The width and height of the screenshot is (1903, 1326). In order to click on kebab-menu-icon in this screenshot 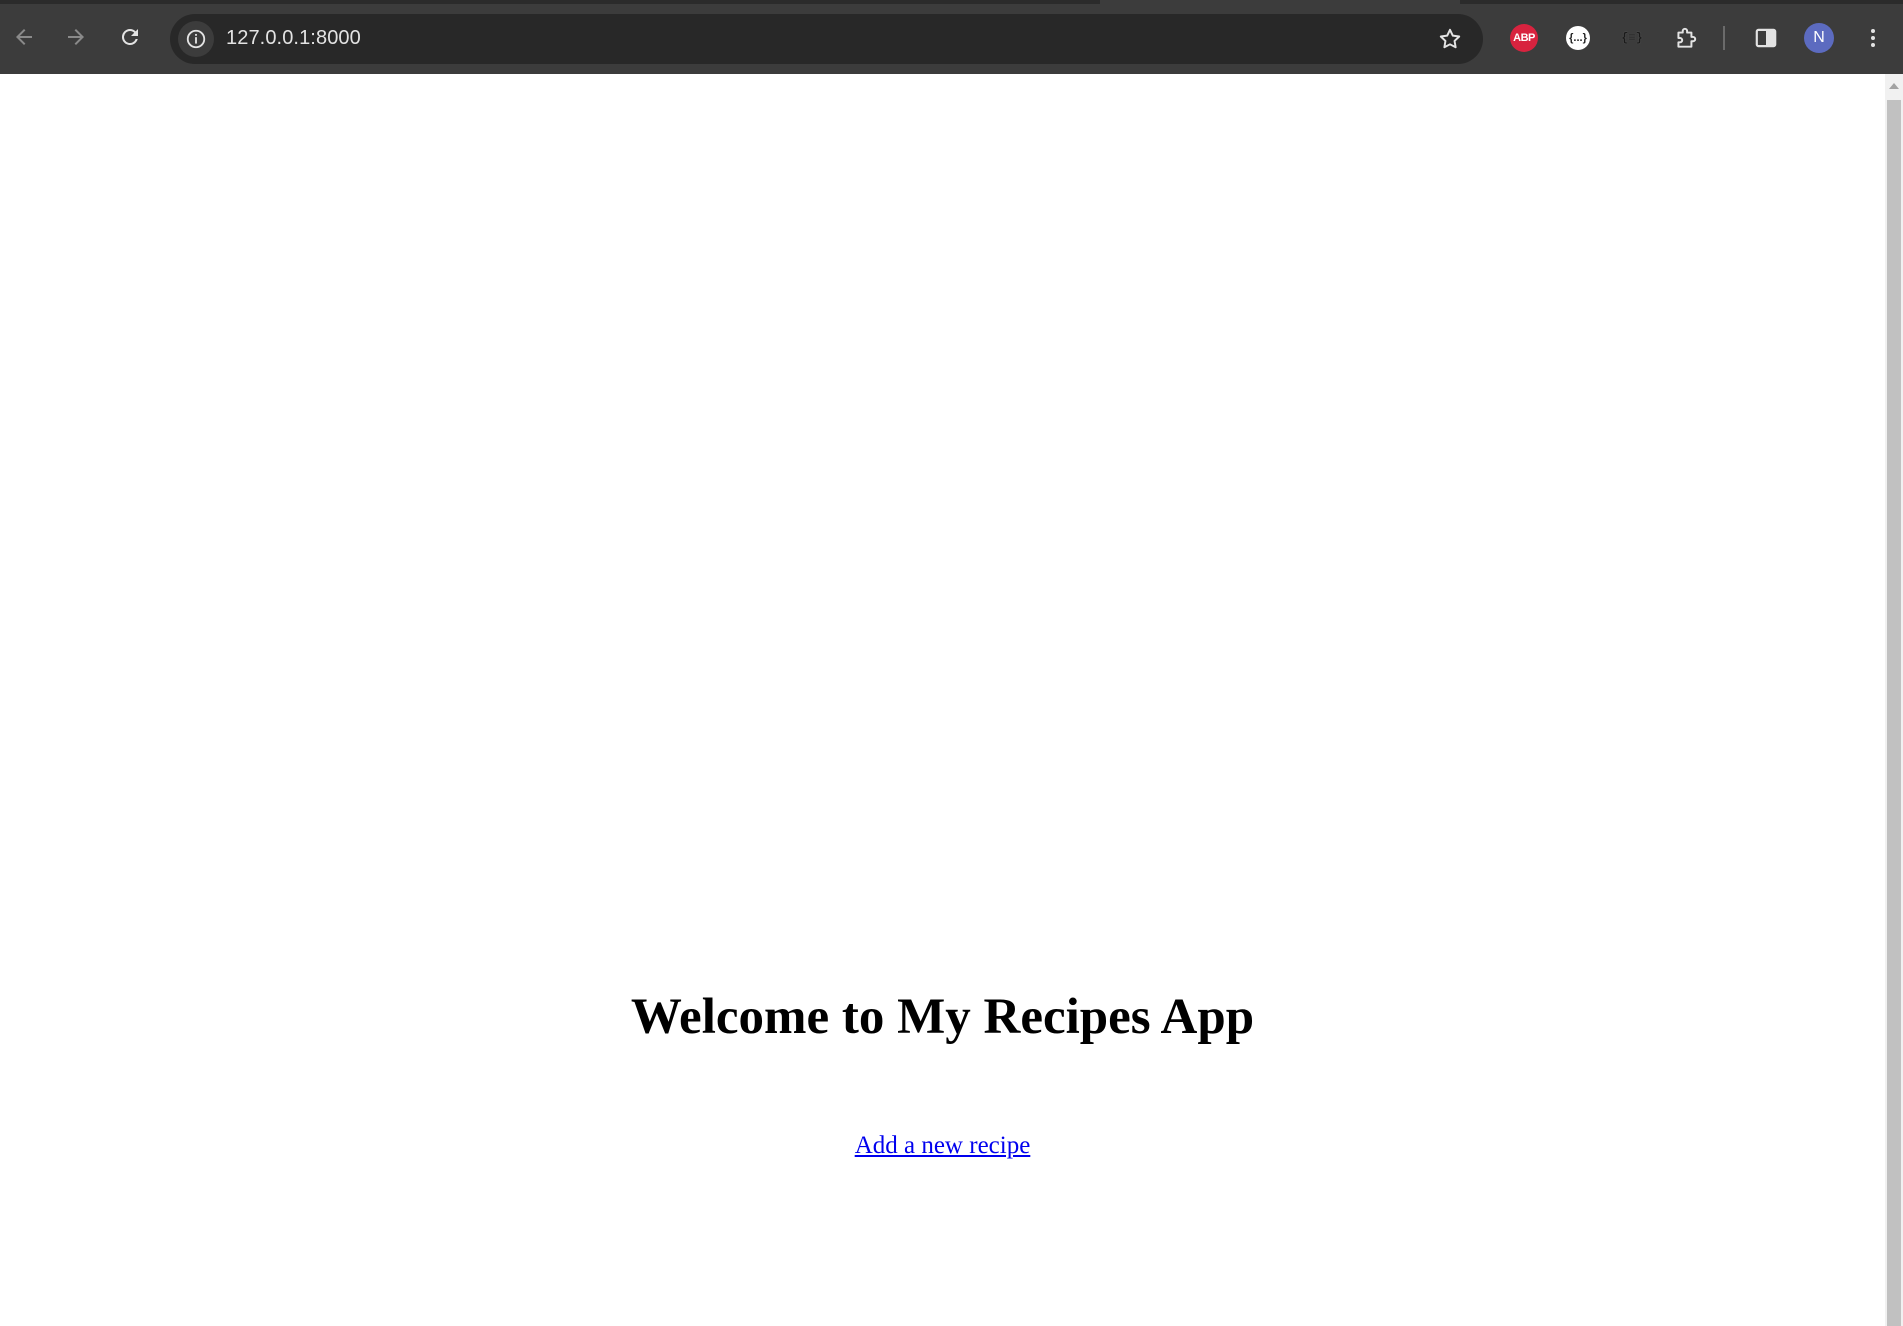, I will do `click(1873, 38)`.